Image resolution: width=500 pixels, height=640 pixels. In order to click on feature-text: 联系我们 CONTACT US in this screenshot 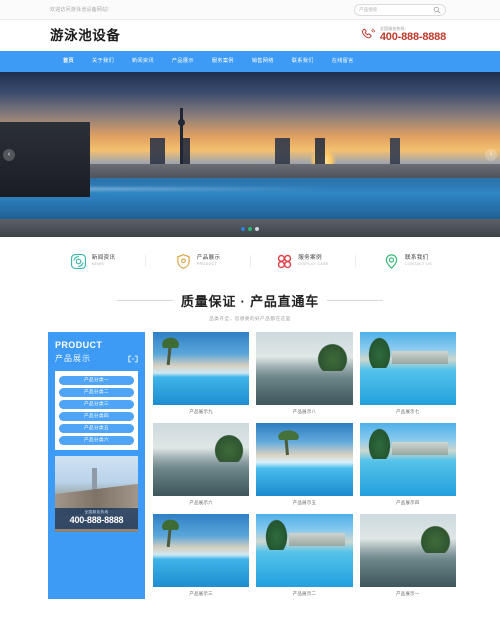, I will do `click(418, 261)`.